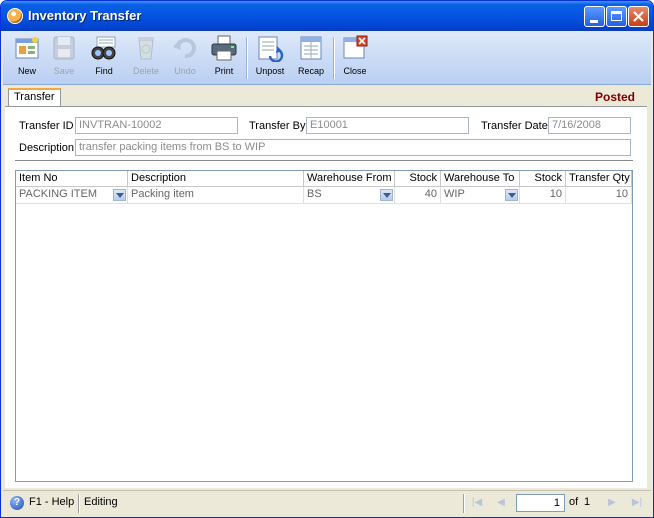 The image size is (654, 518). I want to click on window-title: Inventory Transfer, so click(85, 15).